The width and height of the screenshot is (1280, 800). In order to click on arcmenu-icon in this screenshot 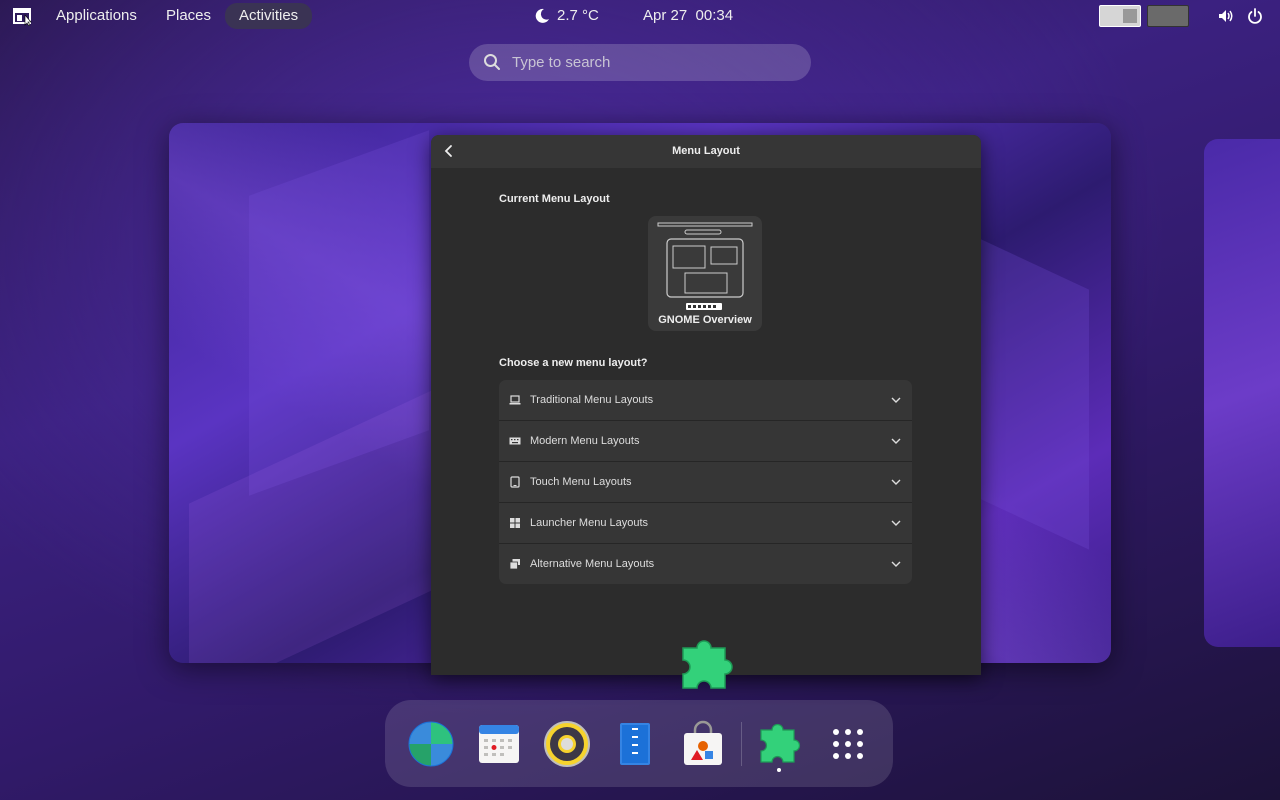, I will do `click(22, 16)`.